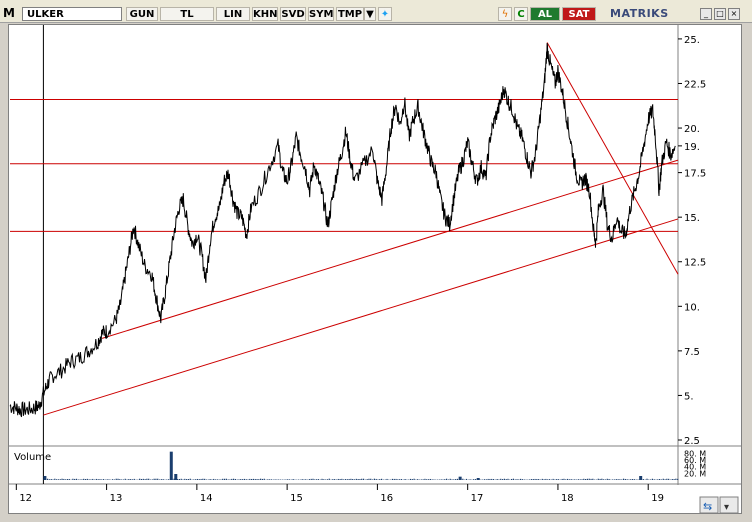  Describe the element at coordinates (729, 505) in the screenshot. I see `settings-icon: ▾` at that location.